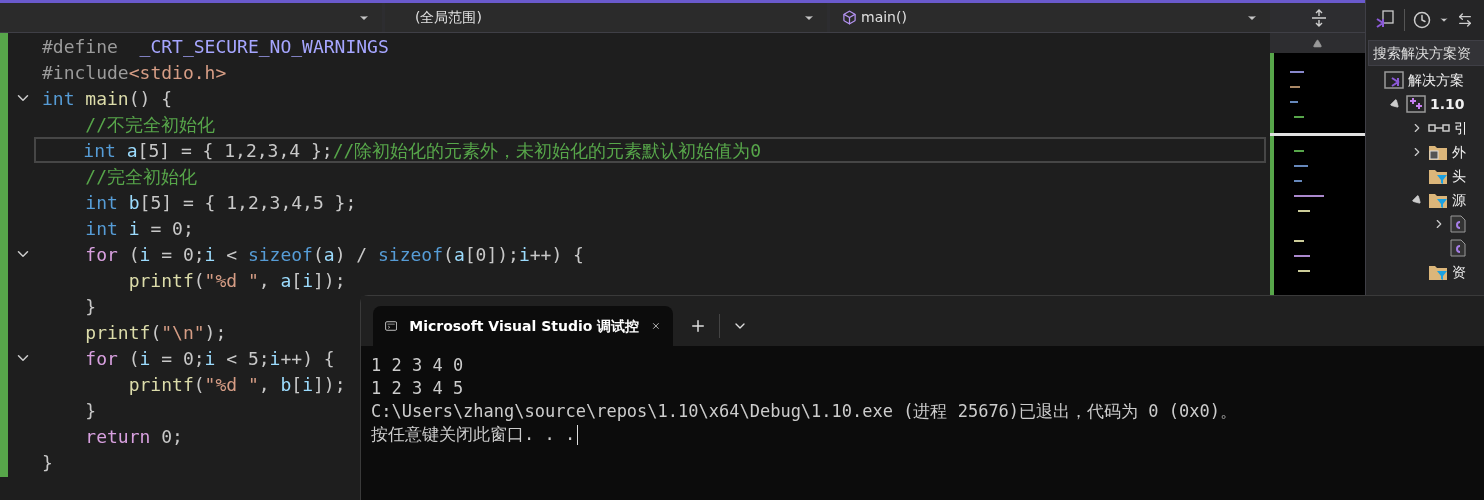  Describe the element at coordinates (141, 176) in the screenshot. I see `code-line: //完全初始化` at that location.